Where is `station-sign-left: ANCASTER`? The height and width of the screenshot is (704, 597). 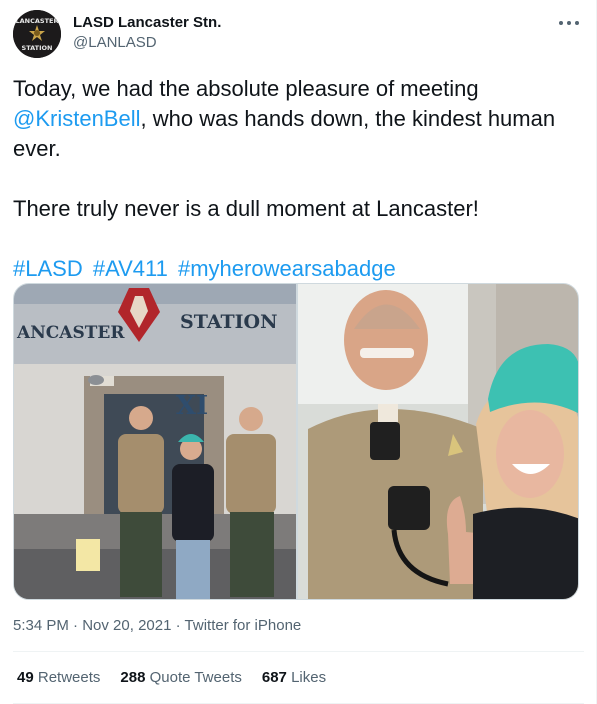
station-sign-left: ANCASTER is located at coordinates (70, 333).